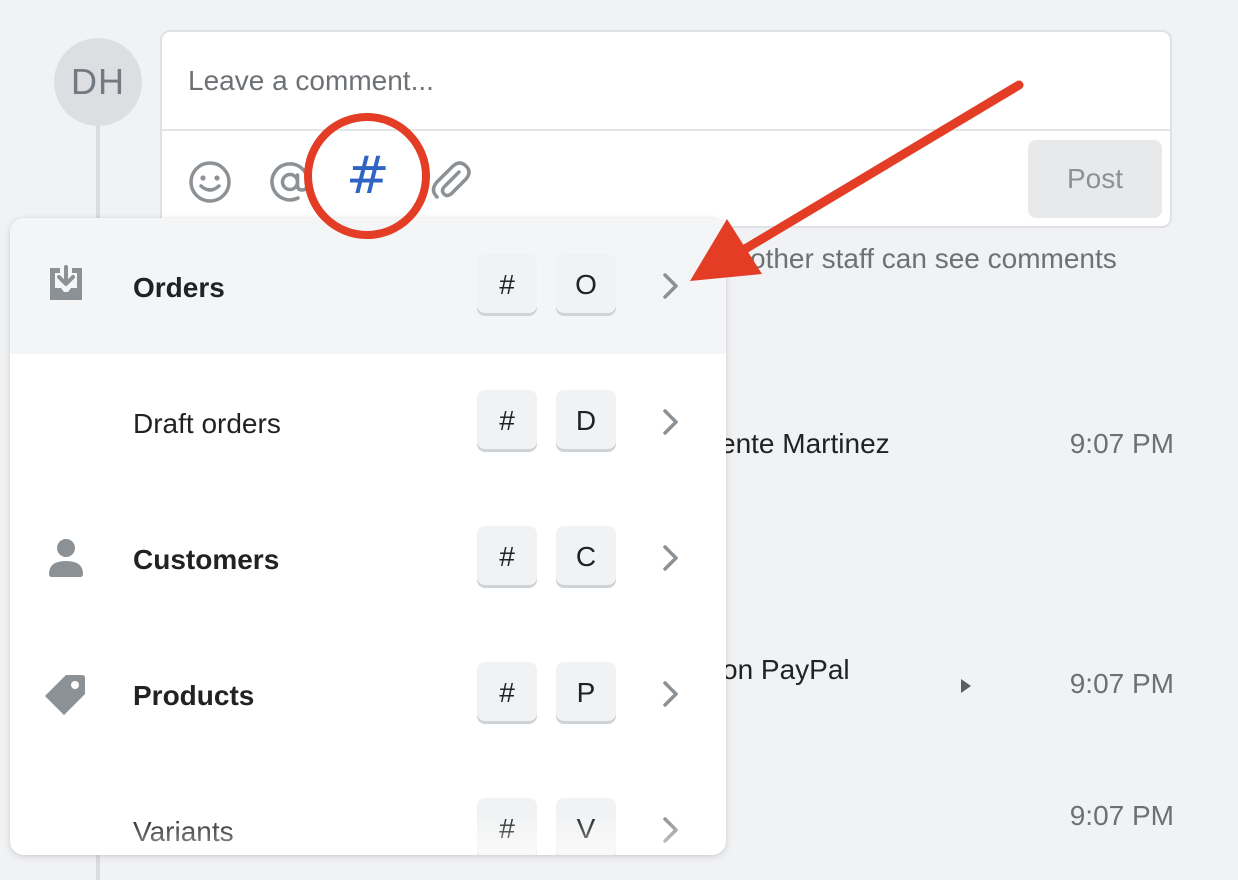 Image resolution: width=1238 pixels, height=880 pixels. Describe the element at coordinates (66, 558) in the screenshot. I see `customer-icon` at that location.